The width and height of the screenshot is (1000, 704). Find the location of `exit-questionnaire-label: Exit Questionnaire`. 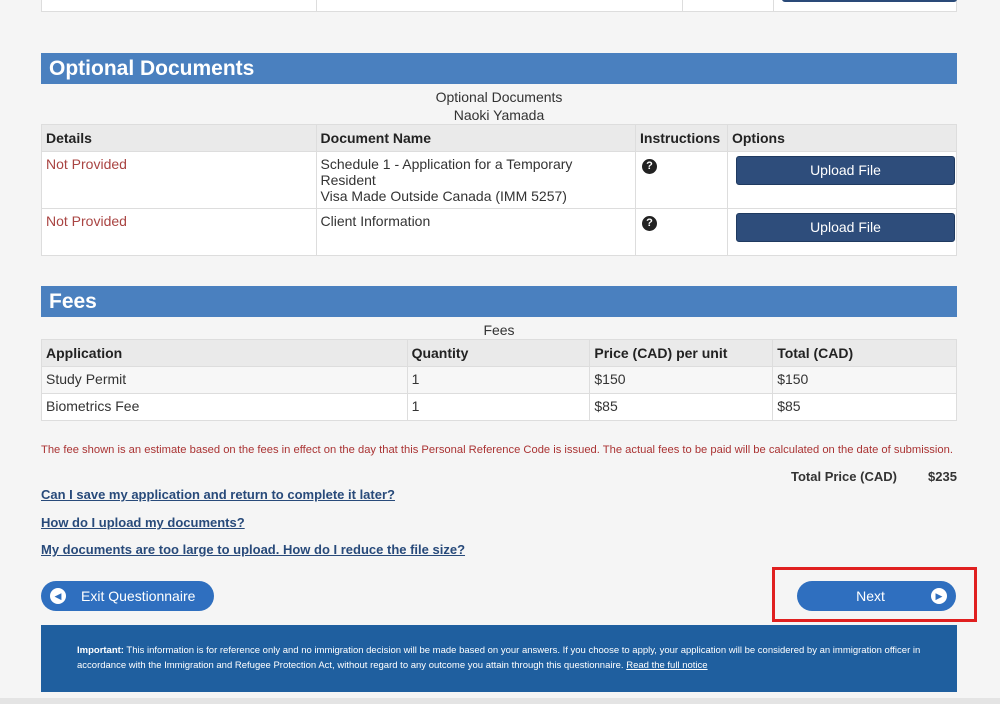

exit-questionnaire-label: Exit Questionnaire is located at coordinates (138, 596).